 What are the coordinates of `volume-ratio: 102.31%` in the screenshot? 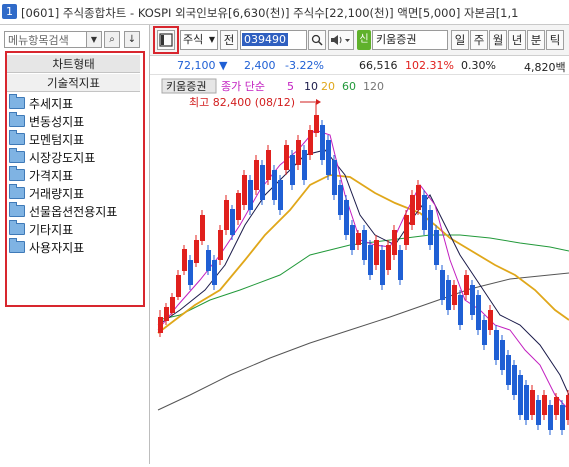 It's located at (429, 65).